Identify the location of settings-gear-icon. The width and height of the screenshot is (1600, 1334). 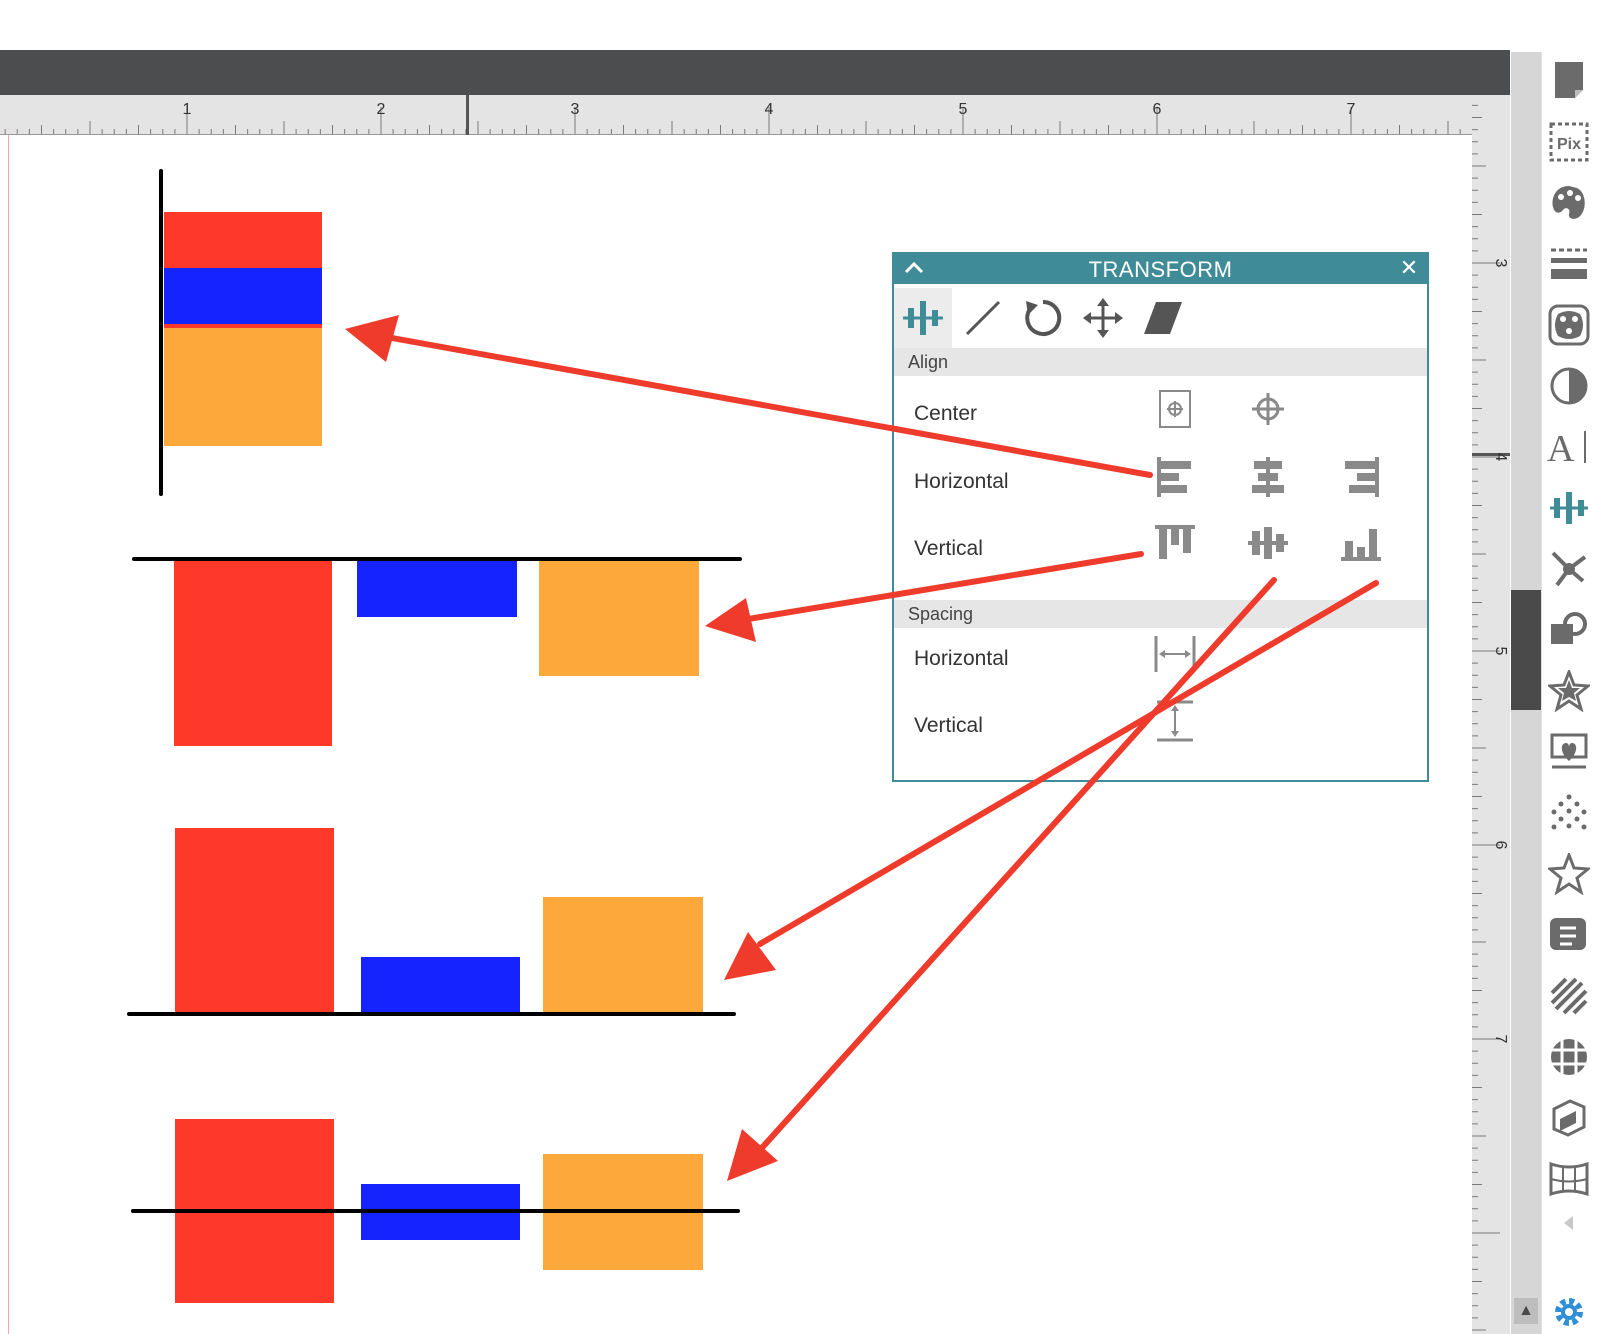
(1569, 1312).